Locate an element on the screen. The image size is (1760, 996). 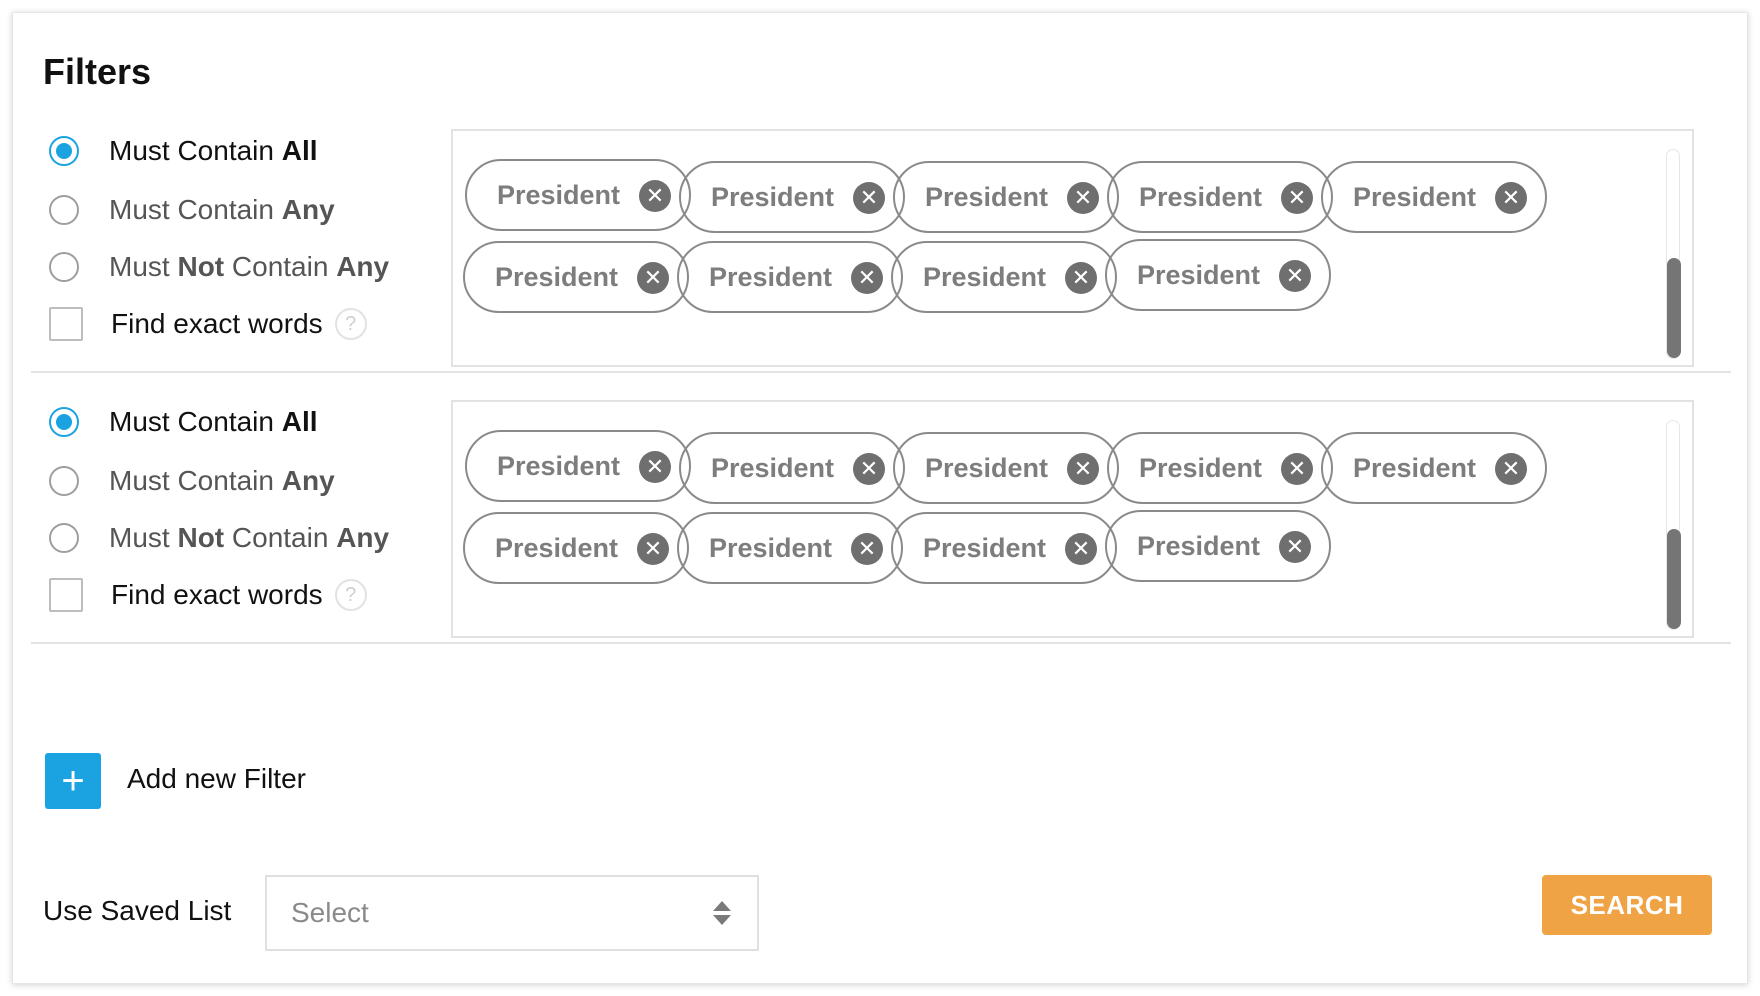
saved-list-label: Use Saved List is located at coordinates (137, 910).